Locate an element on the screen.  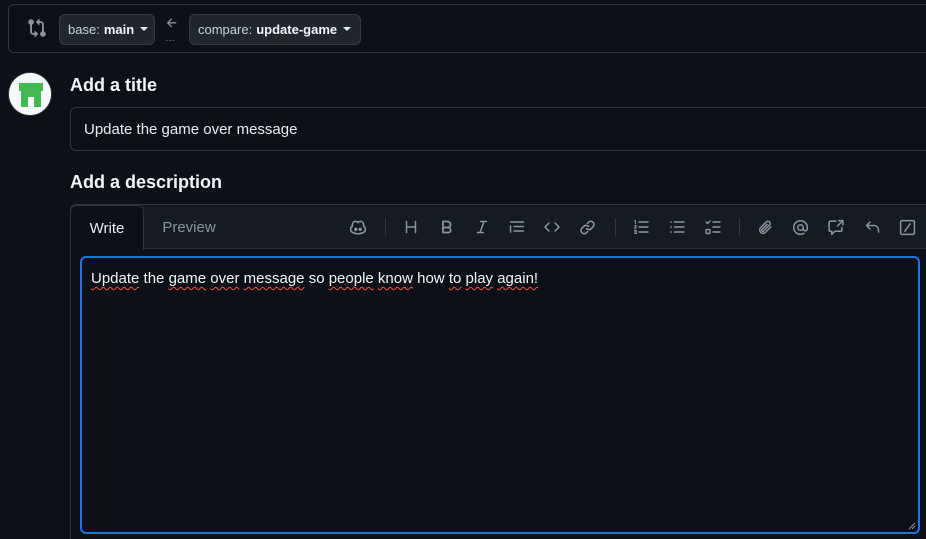
git-compare-icon is located at coordinates (37, 28).